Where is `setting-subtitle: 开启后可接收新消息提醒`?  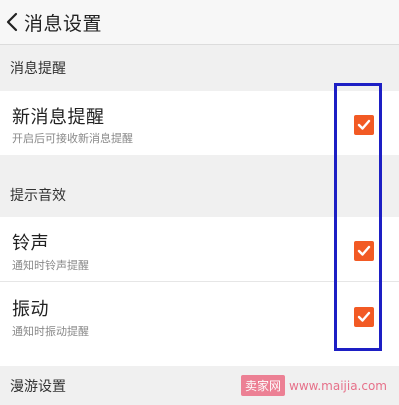
setting-subtitle: 开启后可接收新消息提醒 is located at coordinates (72, 138).